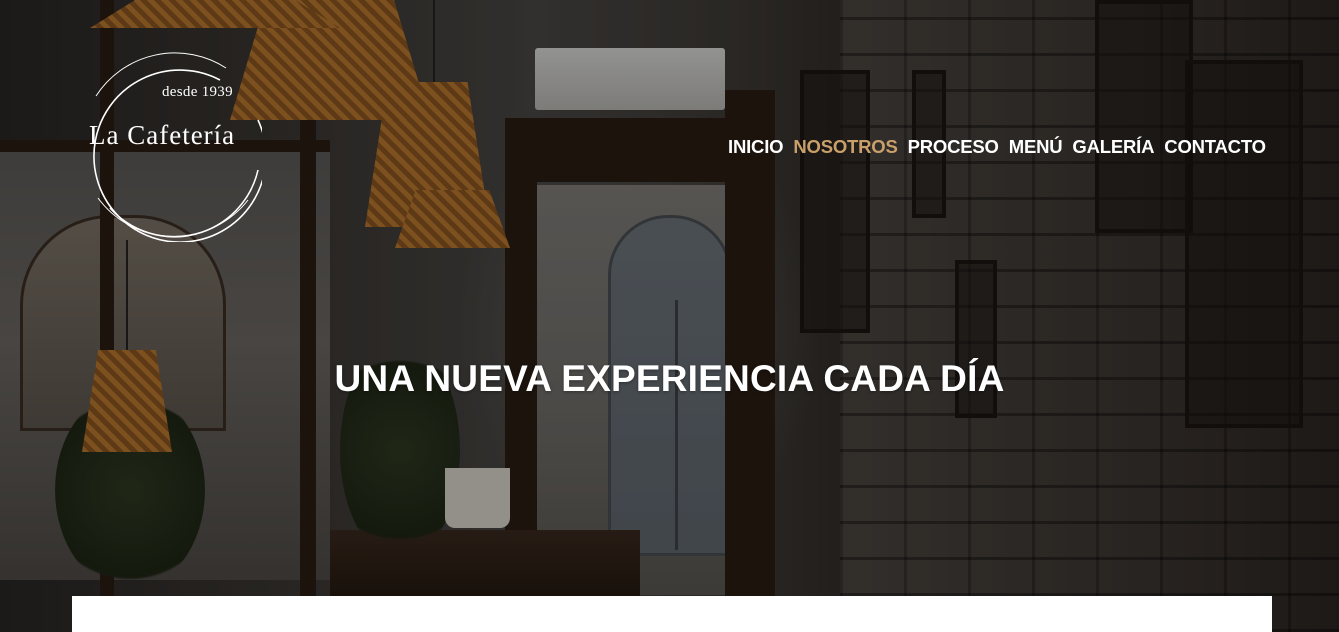 The height and width of the screenshot is (632, 1339). I want to click on nav-item-galeria: GALERÍA, so click(1113, 147).